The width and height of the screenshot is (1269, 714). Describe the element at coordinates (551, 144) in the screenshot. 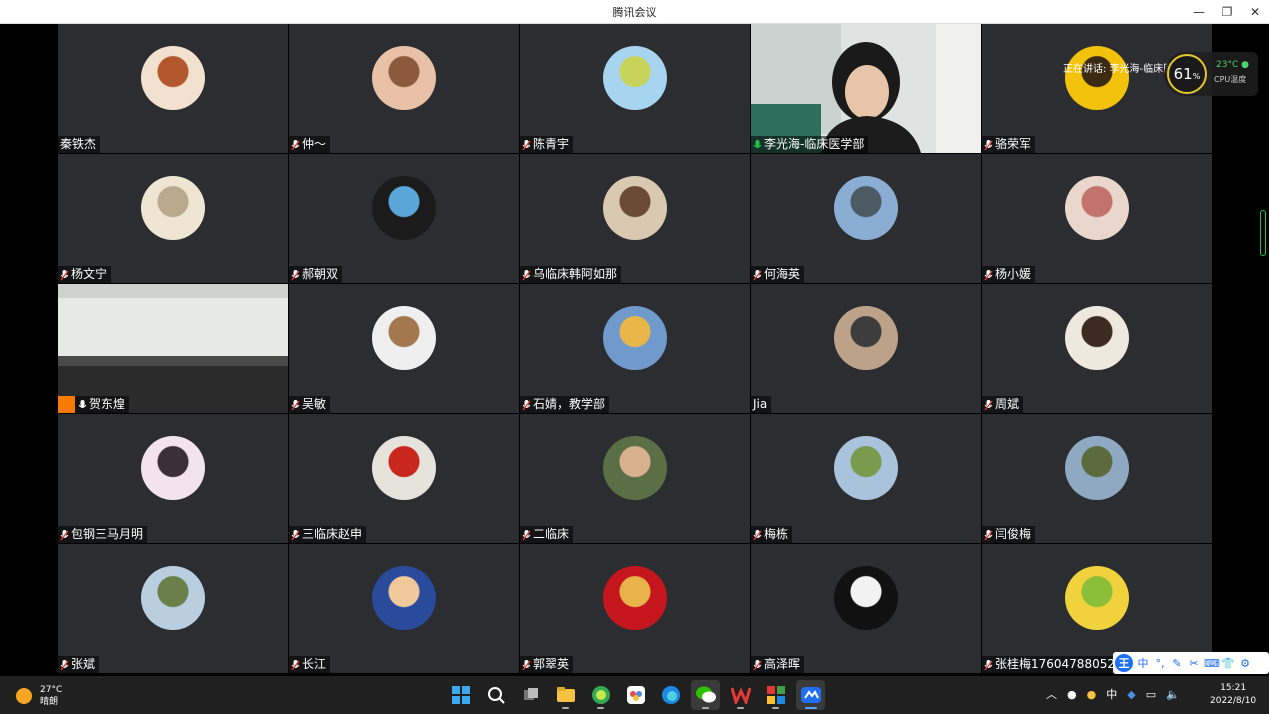

I see `participant-name: 陈青宇` at that location.